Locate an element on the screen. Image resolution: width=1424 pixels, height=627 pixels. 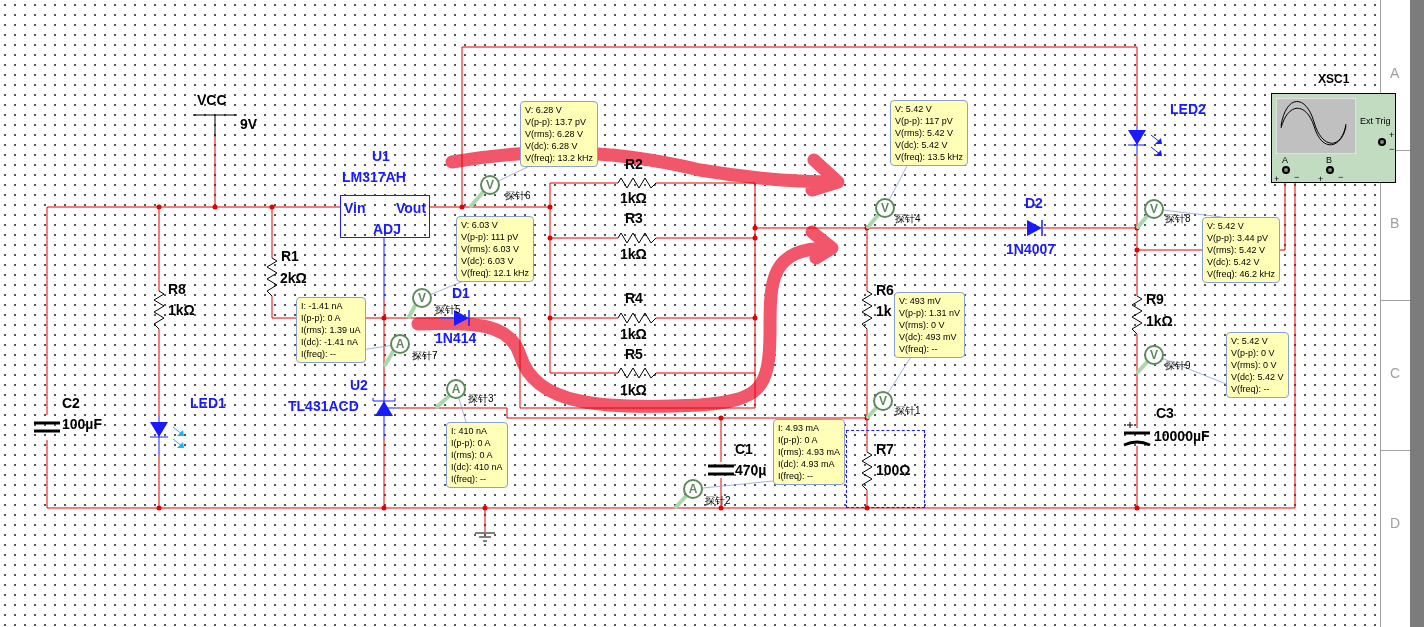
reading-text: V(rms): 6.28 V is located at coordinates (554, 134).